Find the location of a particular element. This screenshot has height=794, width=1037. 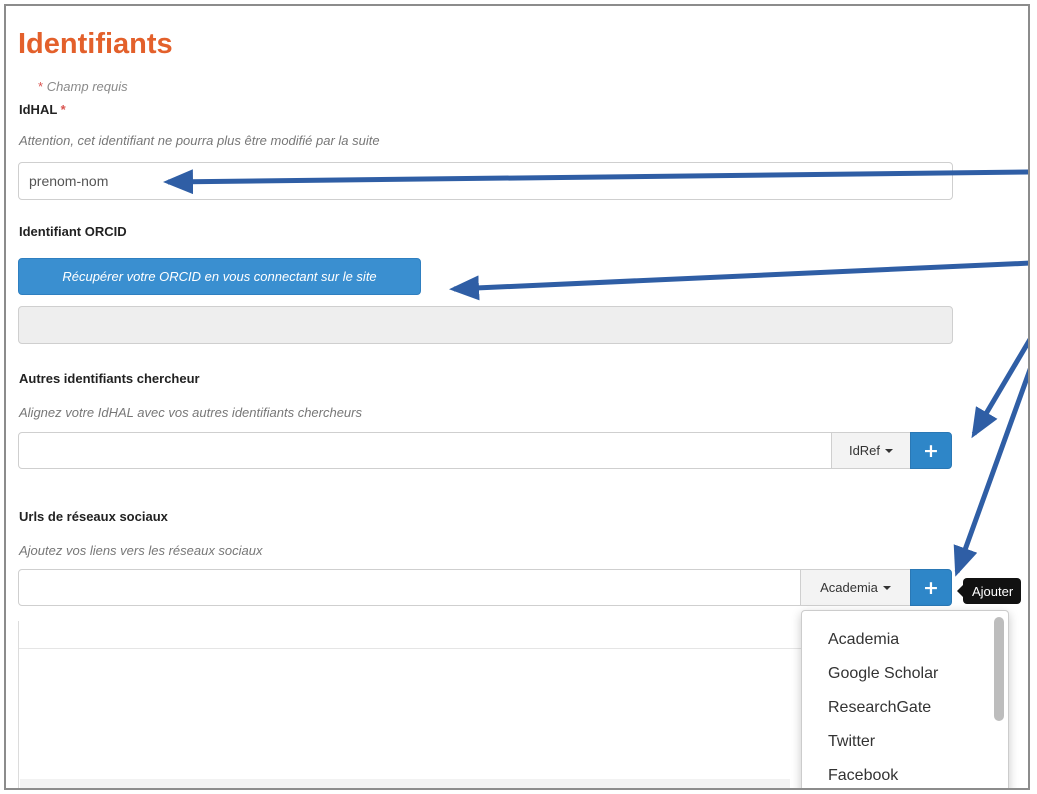

idhal-label: IdHAL * is located at coordinates (42, 109).